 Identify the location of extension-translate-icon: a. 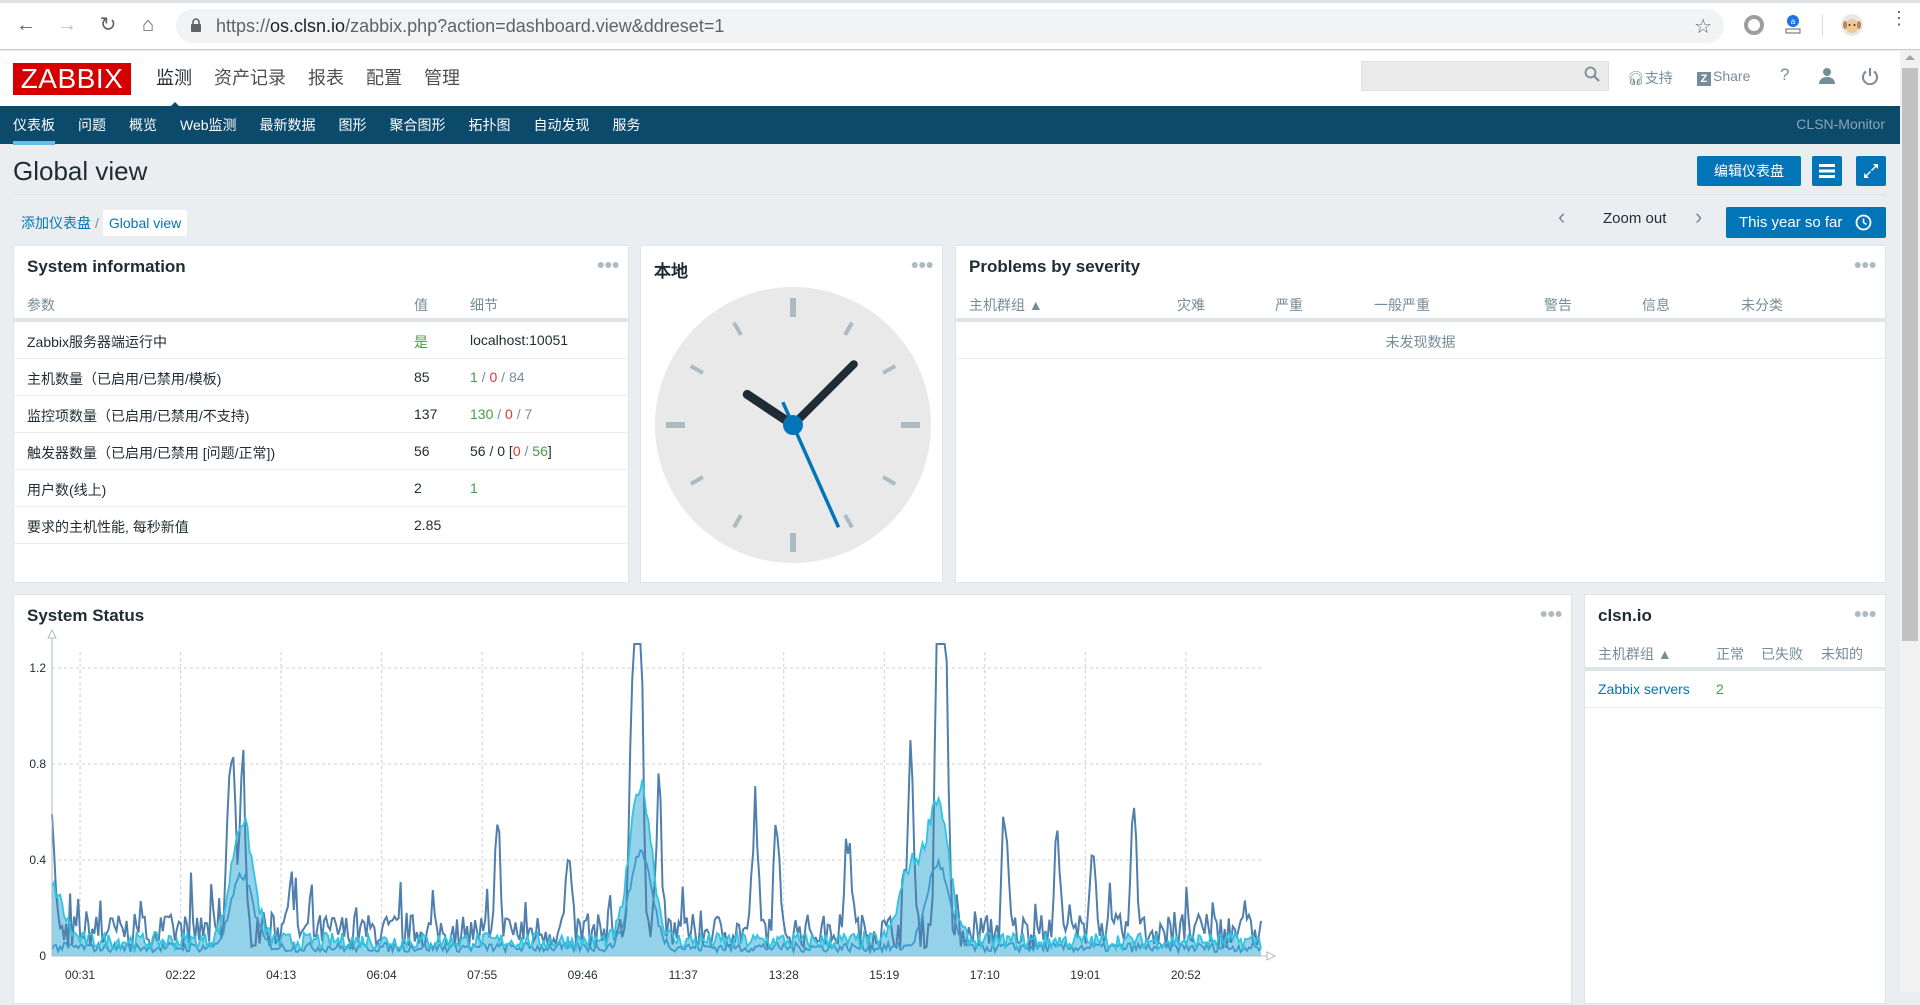
(1793, 25).